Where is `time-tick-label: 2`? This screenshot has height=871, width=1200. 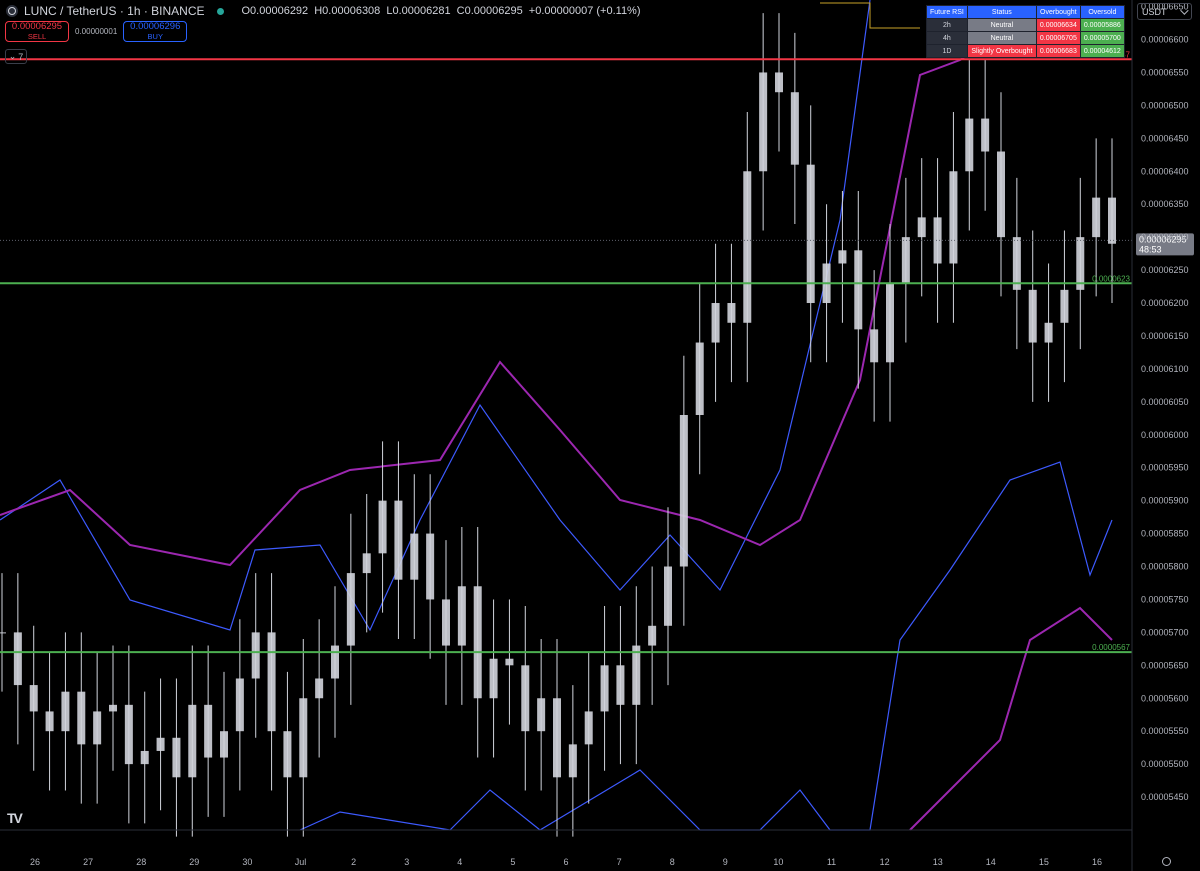 time-tick-label: 2 is located at coordinates (353, 862).